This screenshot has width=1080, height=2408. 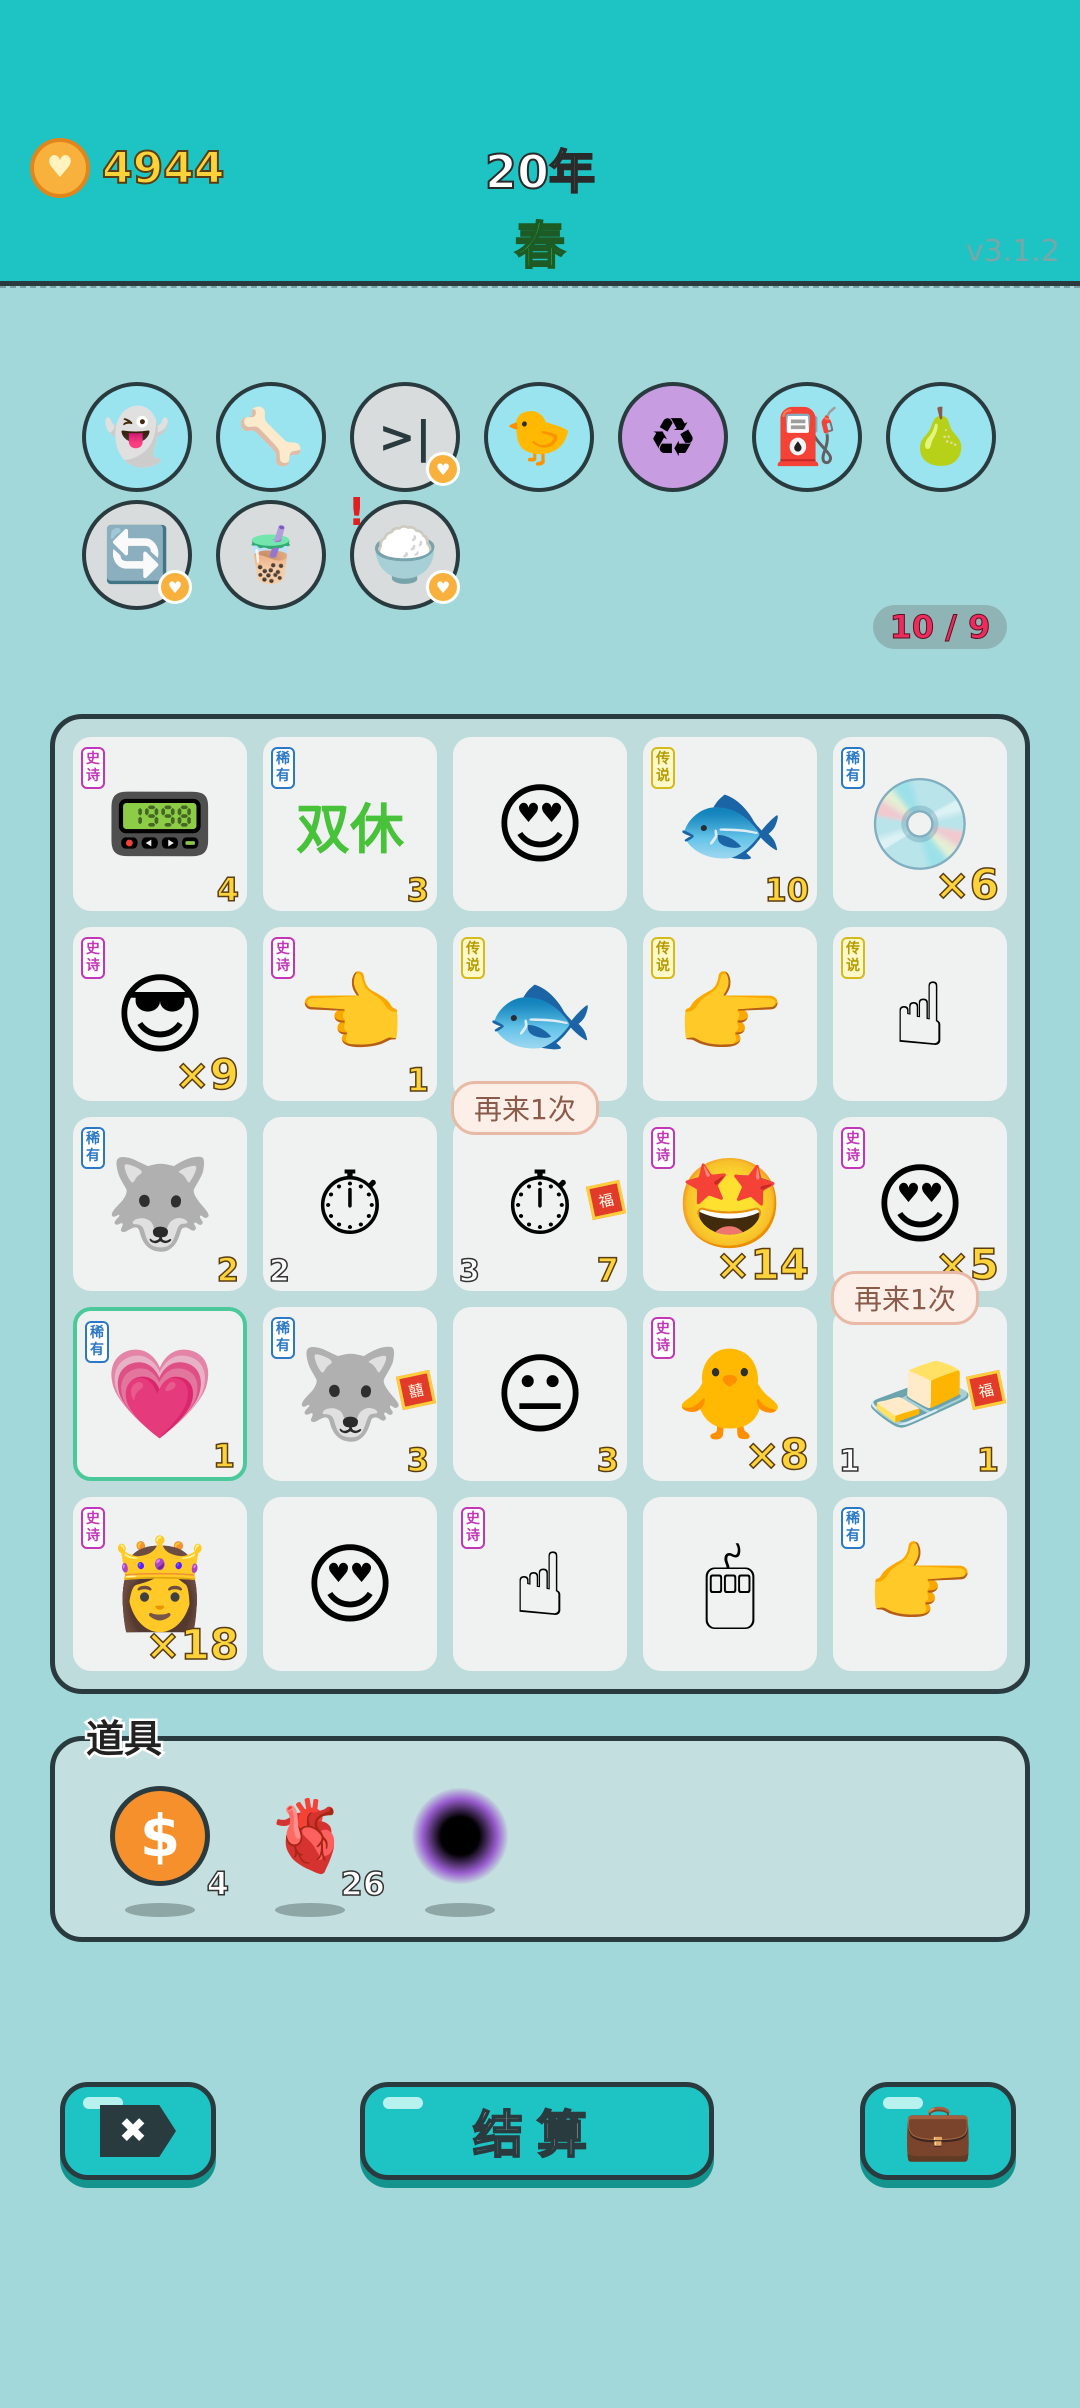 I want to click on grid-cell: 👈 史诗 1, so click(x=350, y=1014).